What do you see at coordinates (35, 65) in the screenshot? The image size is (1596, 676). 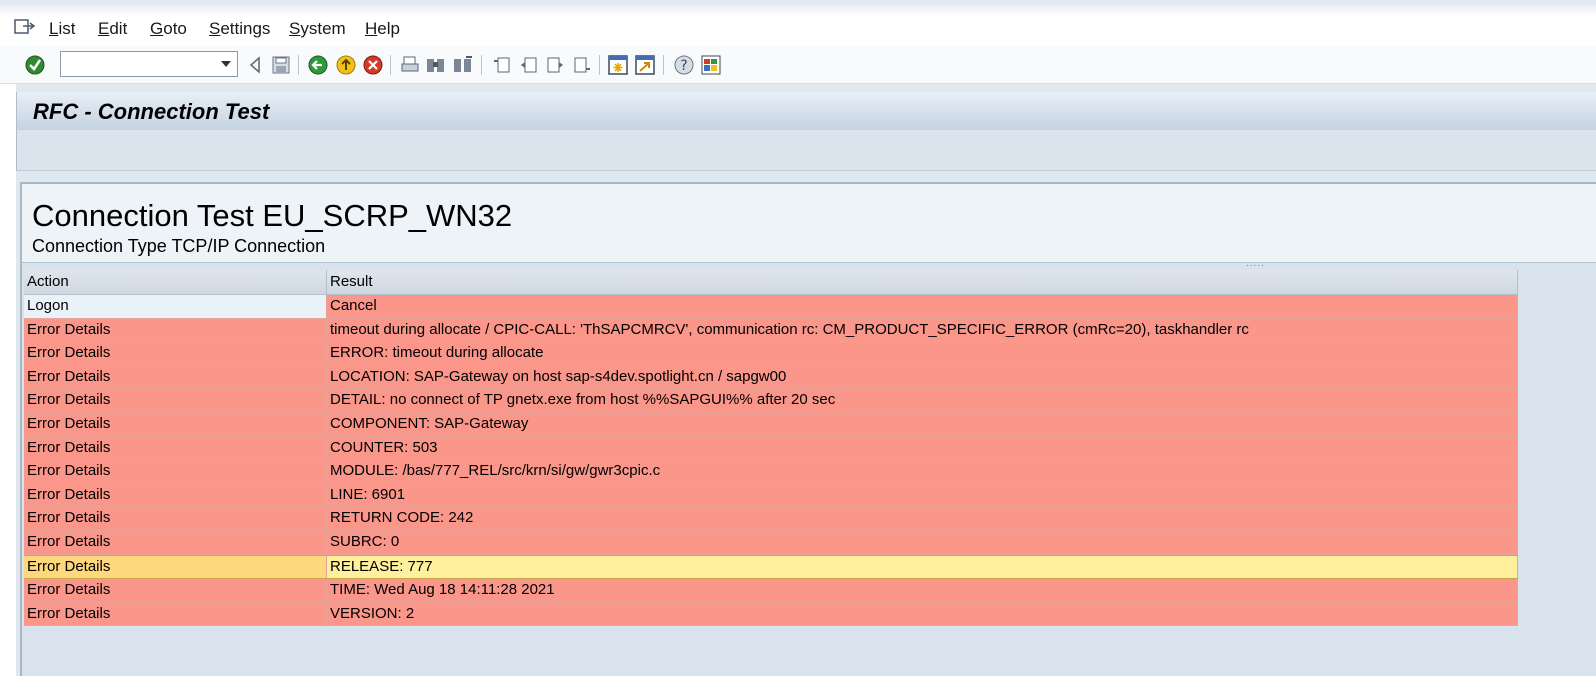 I see `enter-icon` at bounding box center [35, 65].